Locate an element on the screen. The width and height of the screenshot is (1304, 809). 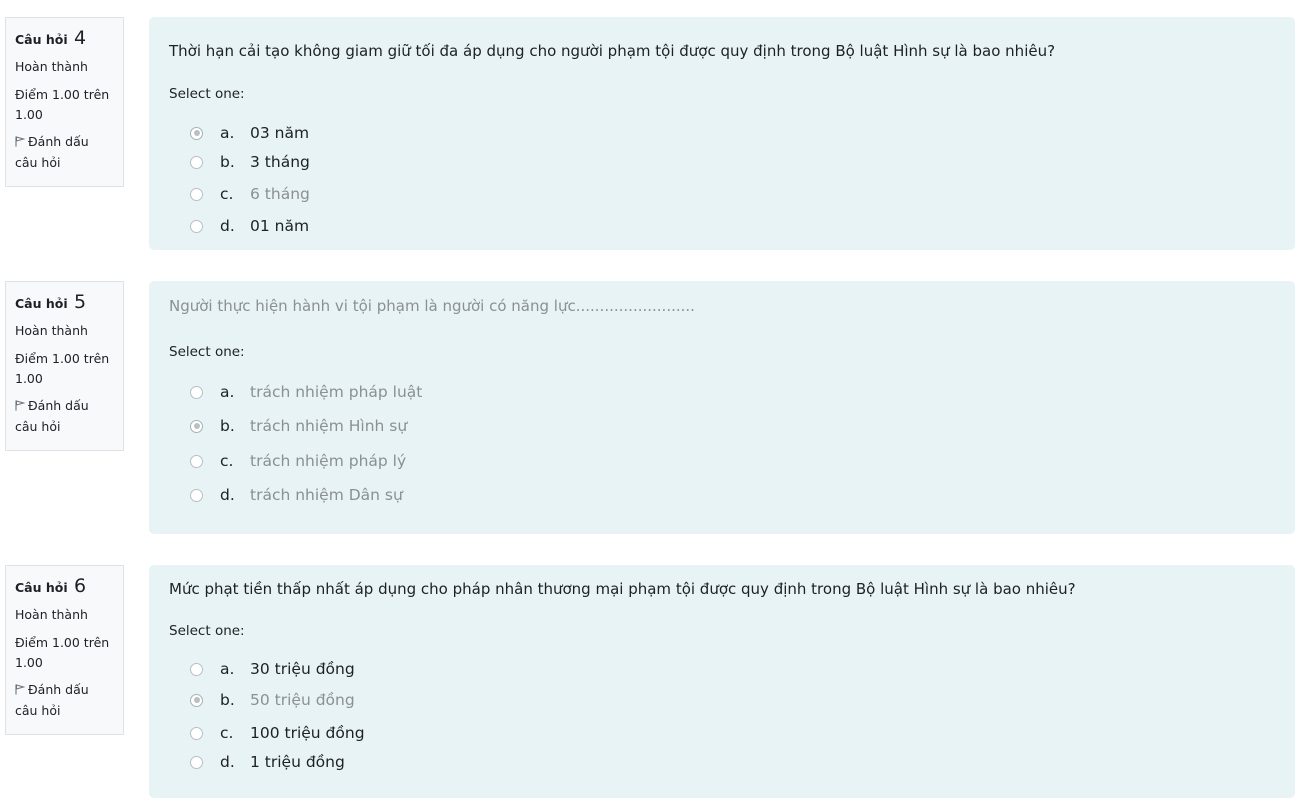
option-b: b. 3 tháng is located at coordinates (250, 162).